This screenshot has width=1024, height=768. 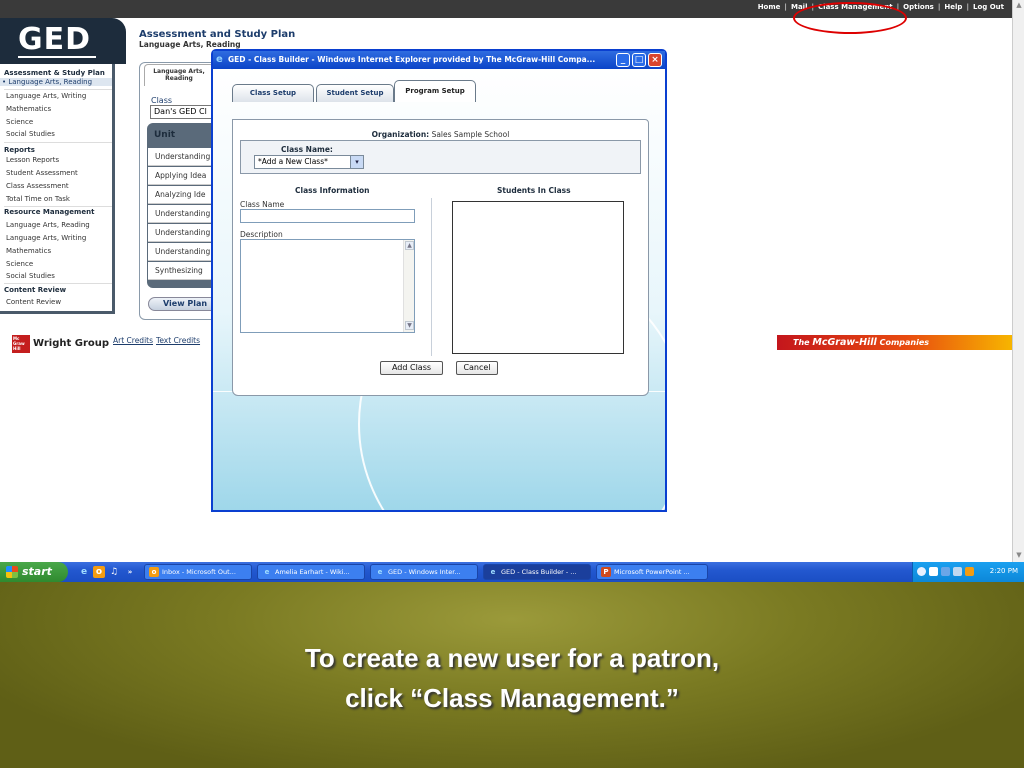 What do you see at coordinates (37, 186) in the screenshot?
I see `sidebar-item-class-assessment: Class Assessment` at bounding box center [37, 186].